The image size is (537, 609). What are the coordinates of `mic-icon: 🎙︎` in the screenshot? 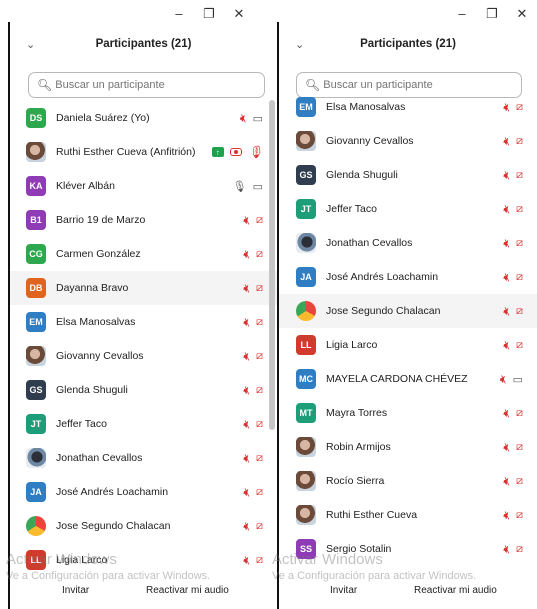 It's located at (240, 186).